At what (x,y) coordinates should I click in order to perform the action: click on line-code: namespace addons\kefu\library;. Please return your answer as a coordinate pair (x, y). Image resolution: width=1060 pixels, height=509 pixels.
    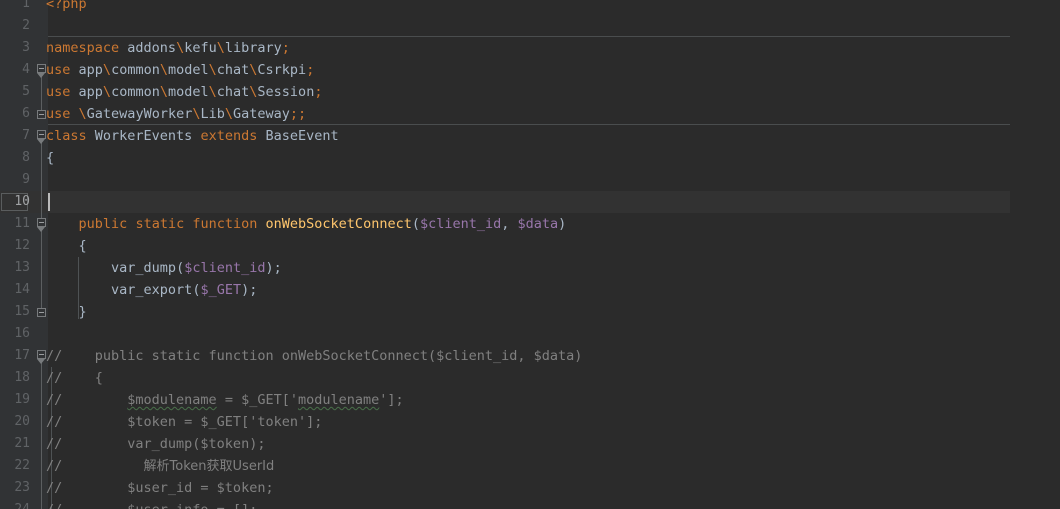
    Looking at the image, I should click on (168, 48).